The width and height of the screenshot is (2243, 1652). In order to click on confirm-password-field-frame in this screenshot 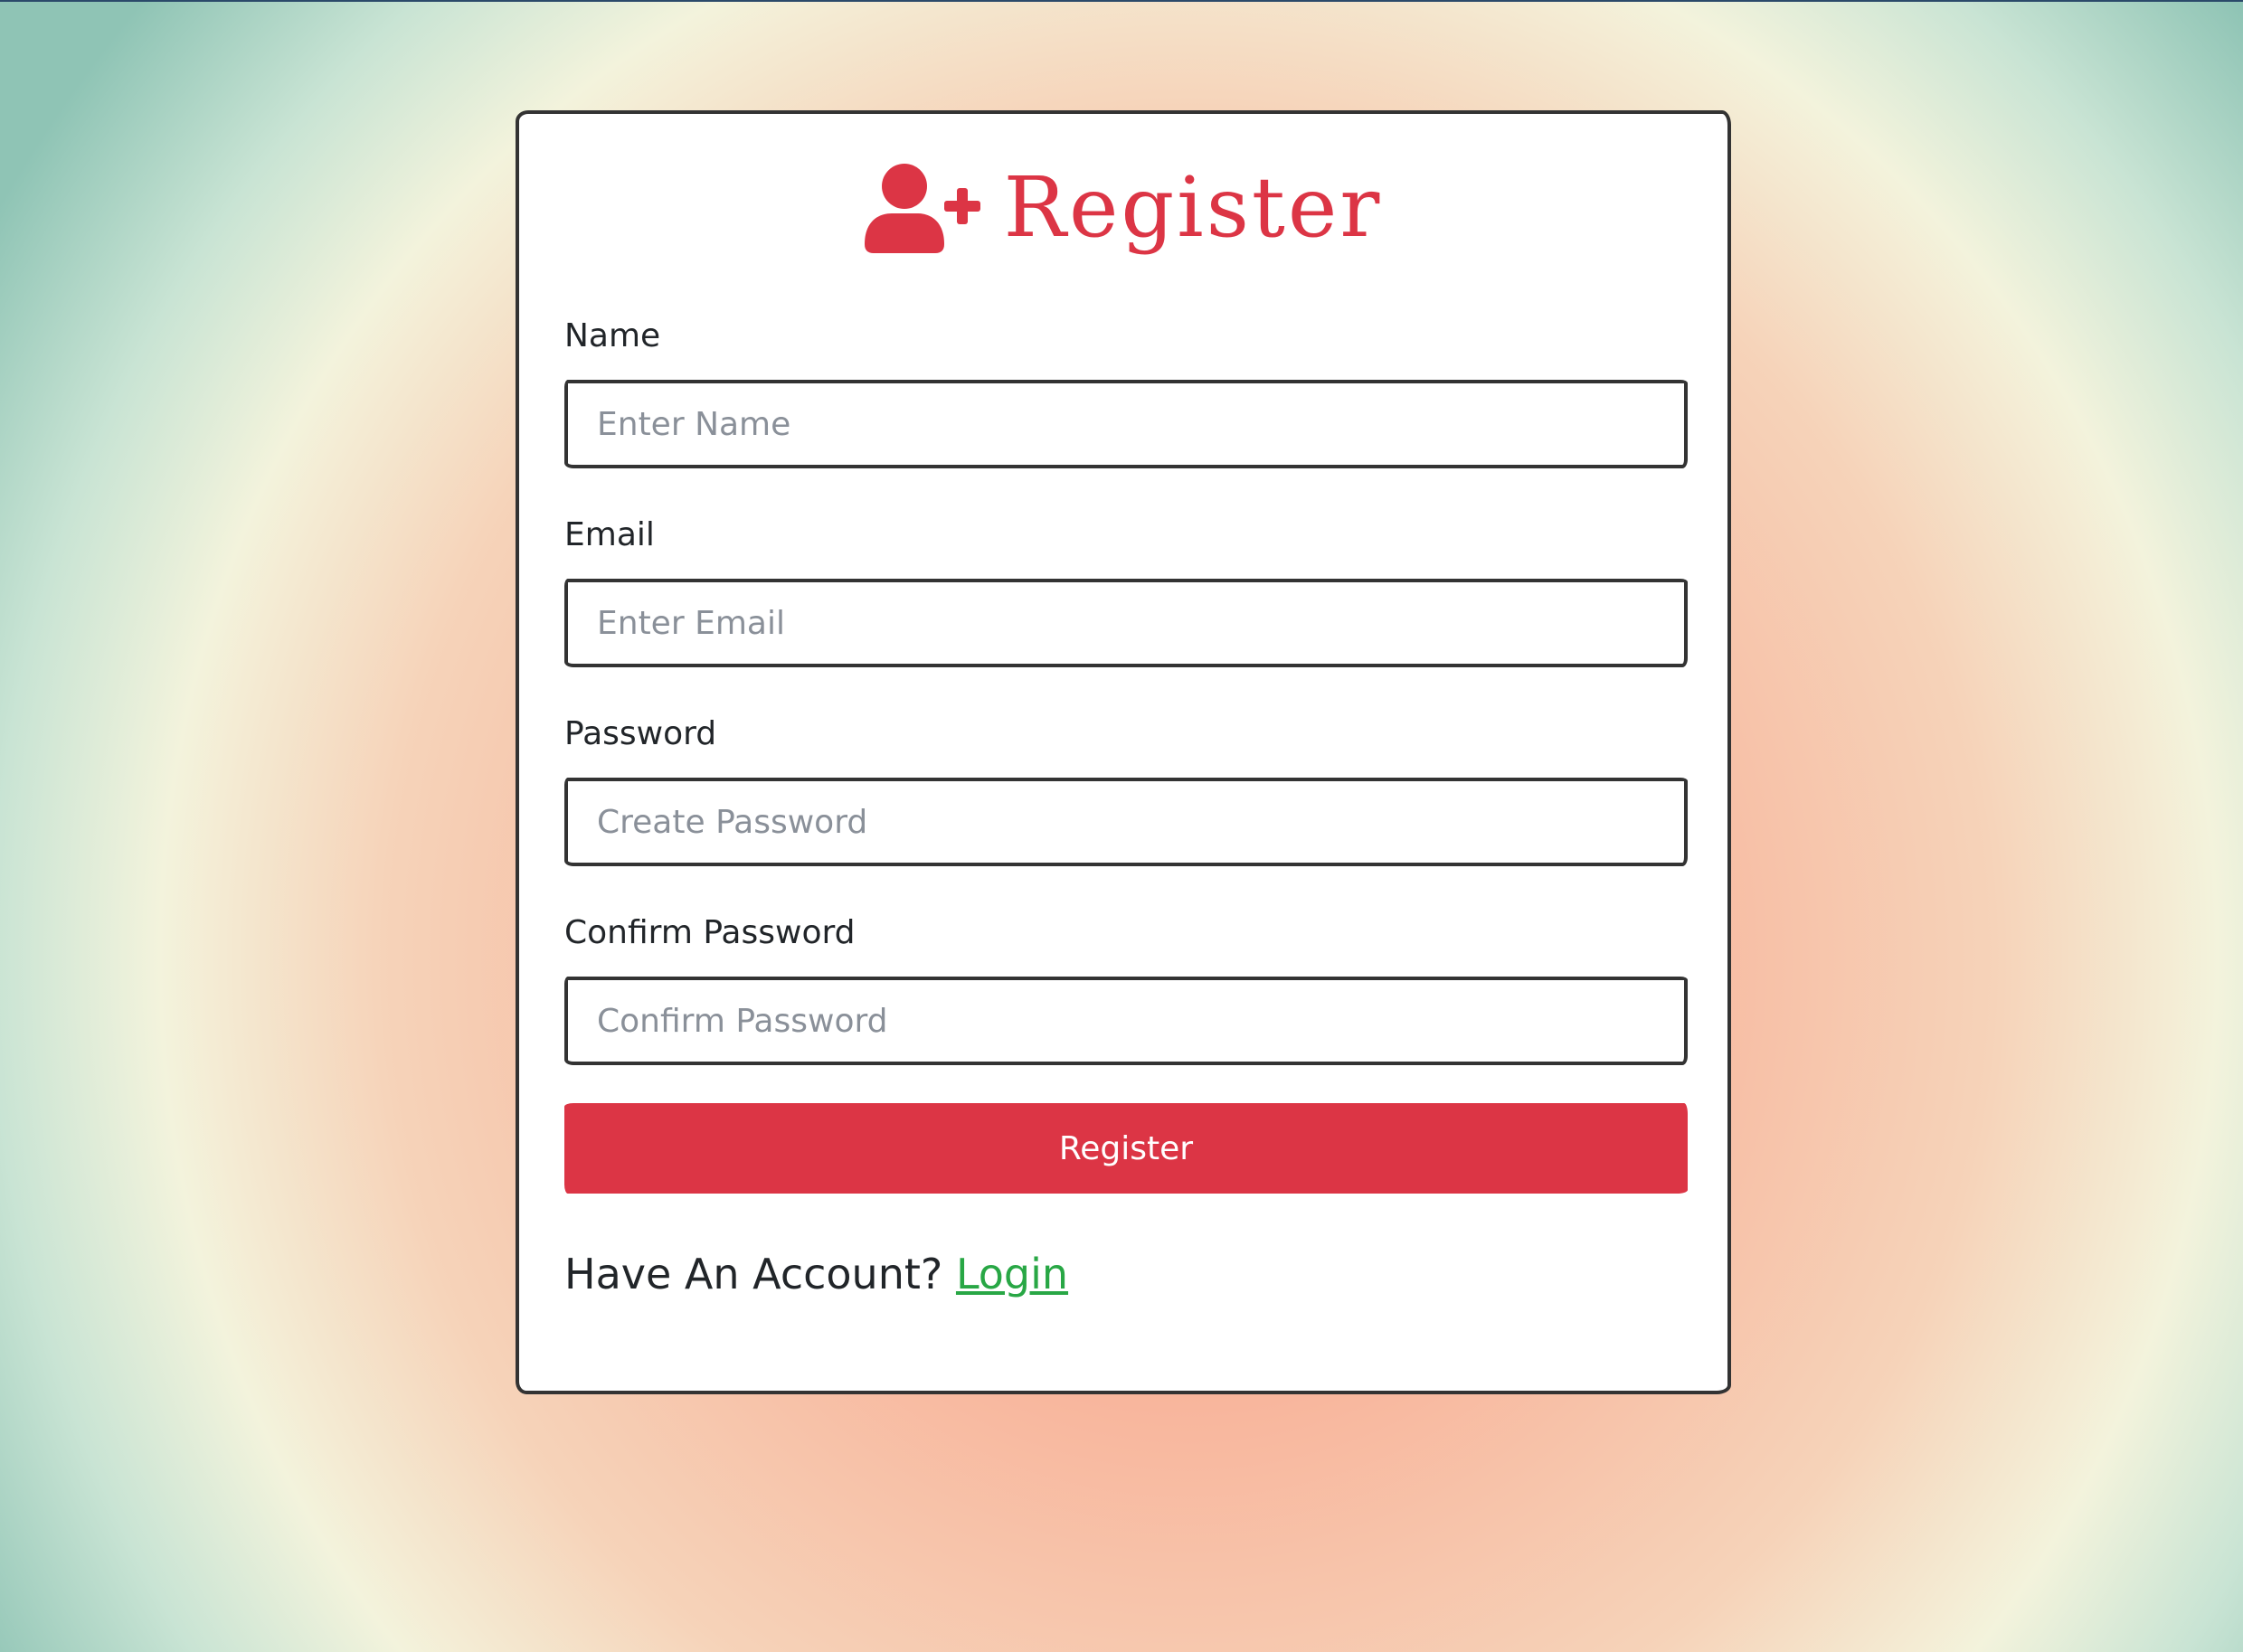, I will do `click(1126, 1021)`.